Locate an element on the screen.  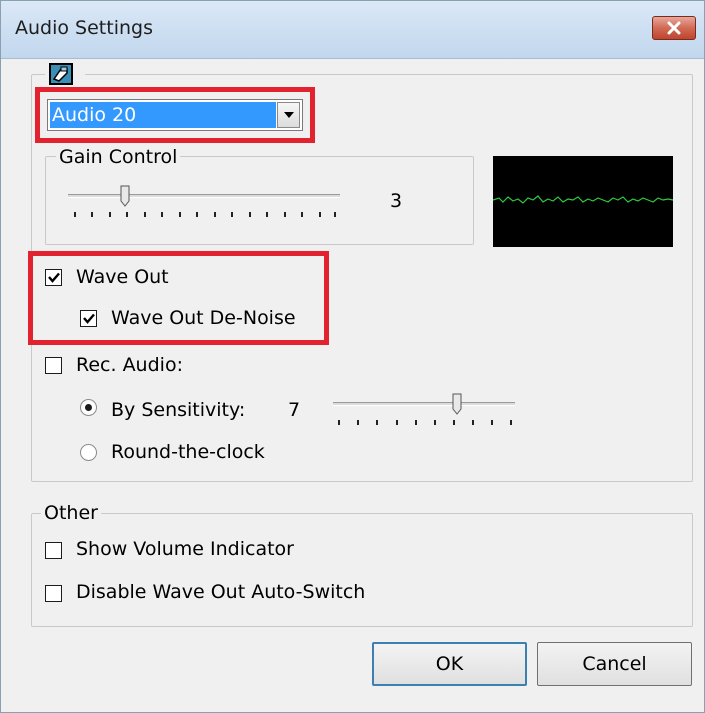
disable-auto-switch-label: Disable Wave Out Auto-Switch is located at coordinates (221, 592).